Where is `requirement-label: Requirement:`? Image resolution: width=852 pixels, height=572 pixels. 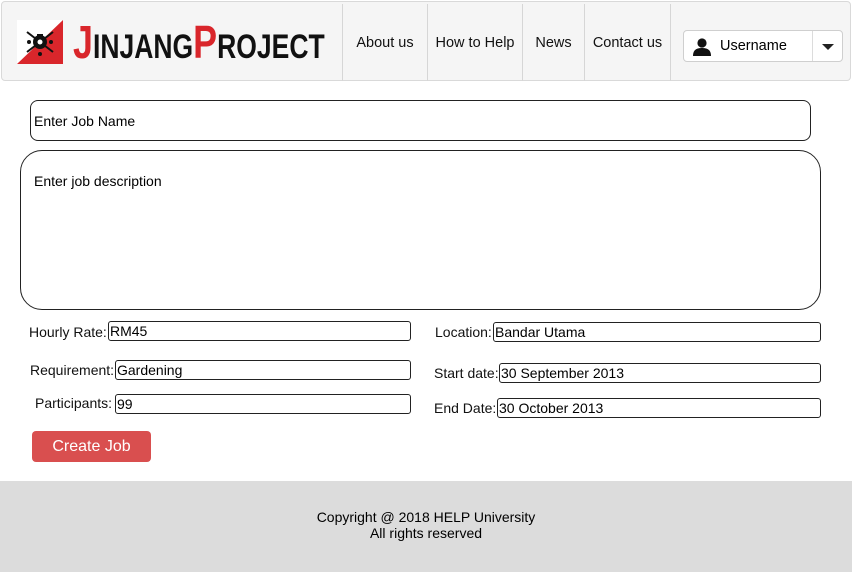 requirement-label: Requirement: is located at coordinates (72, 370).